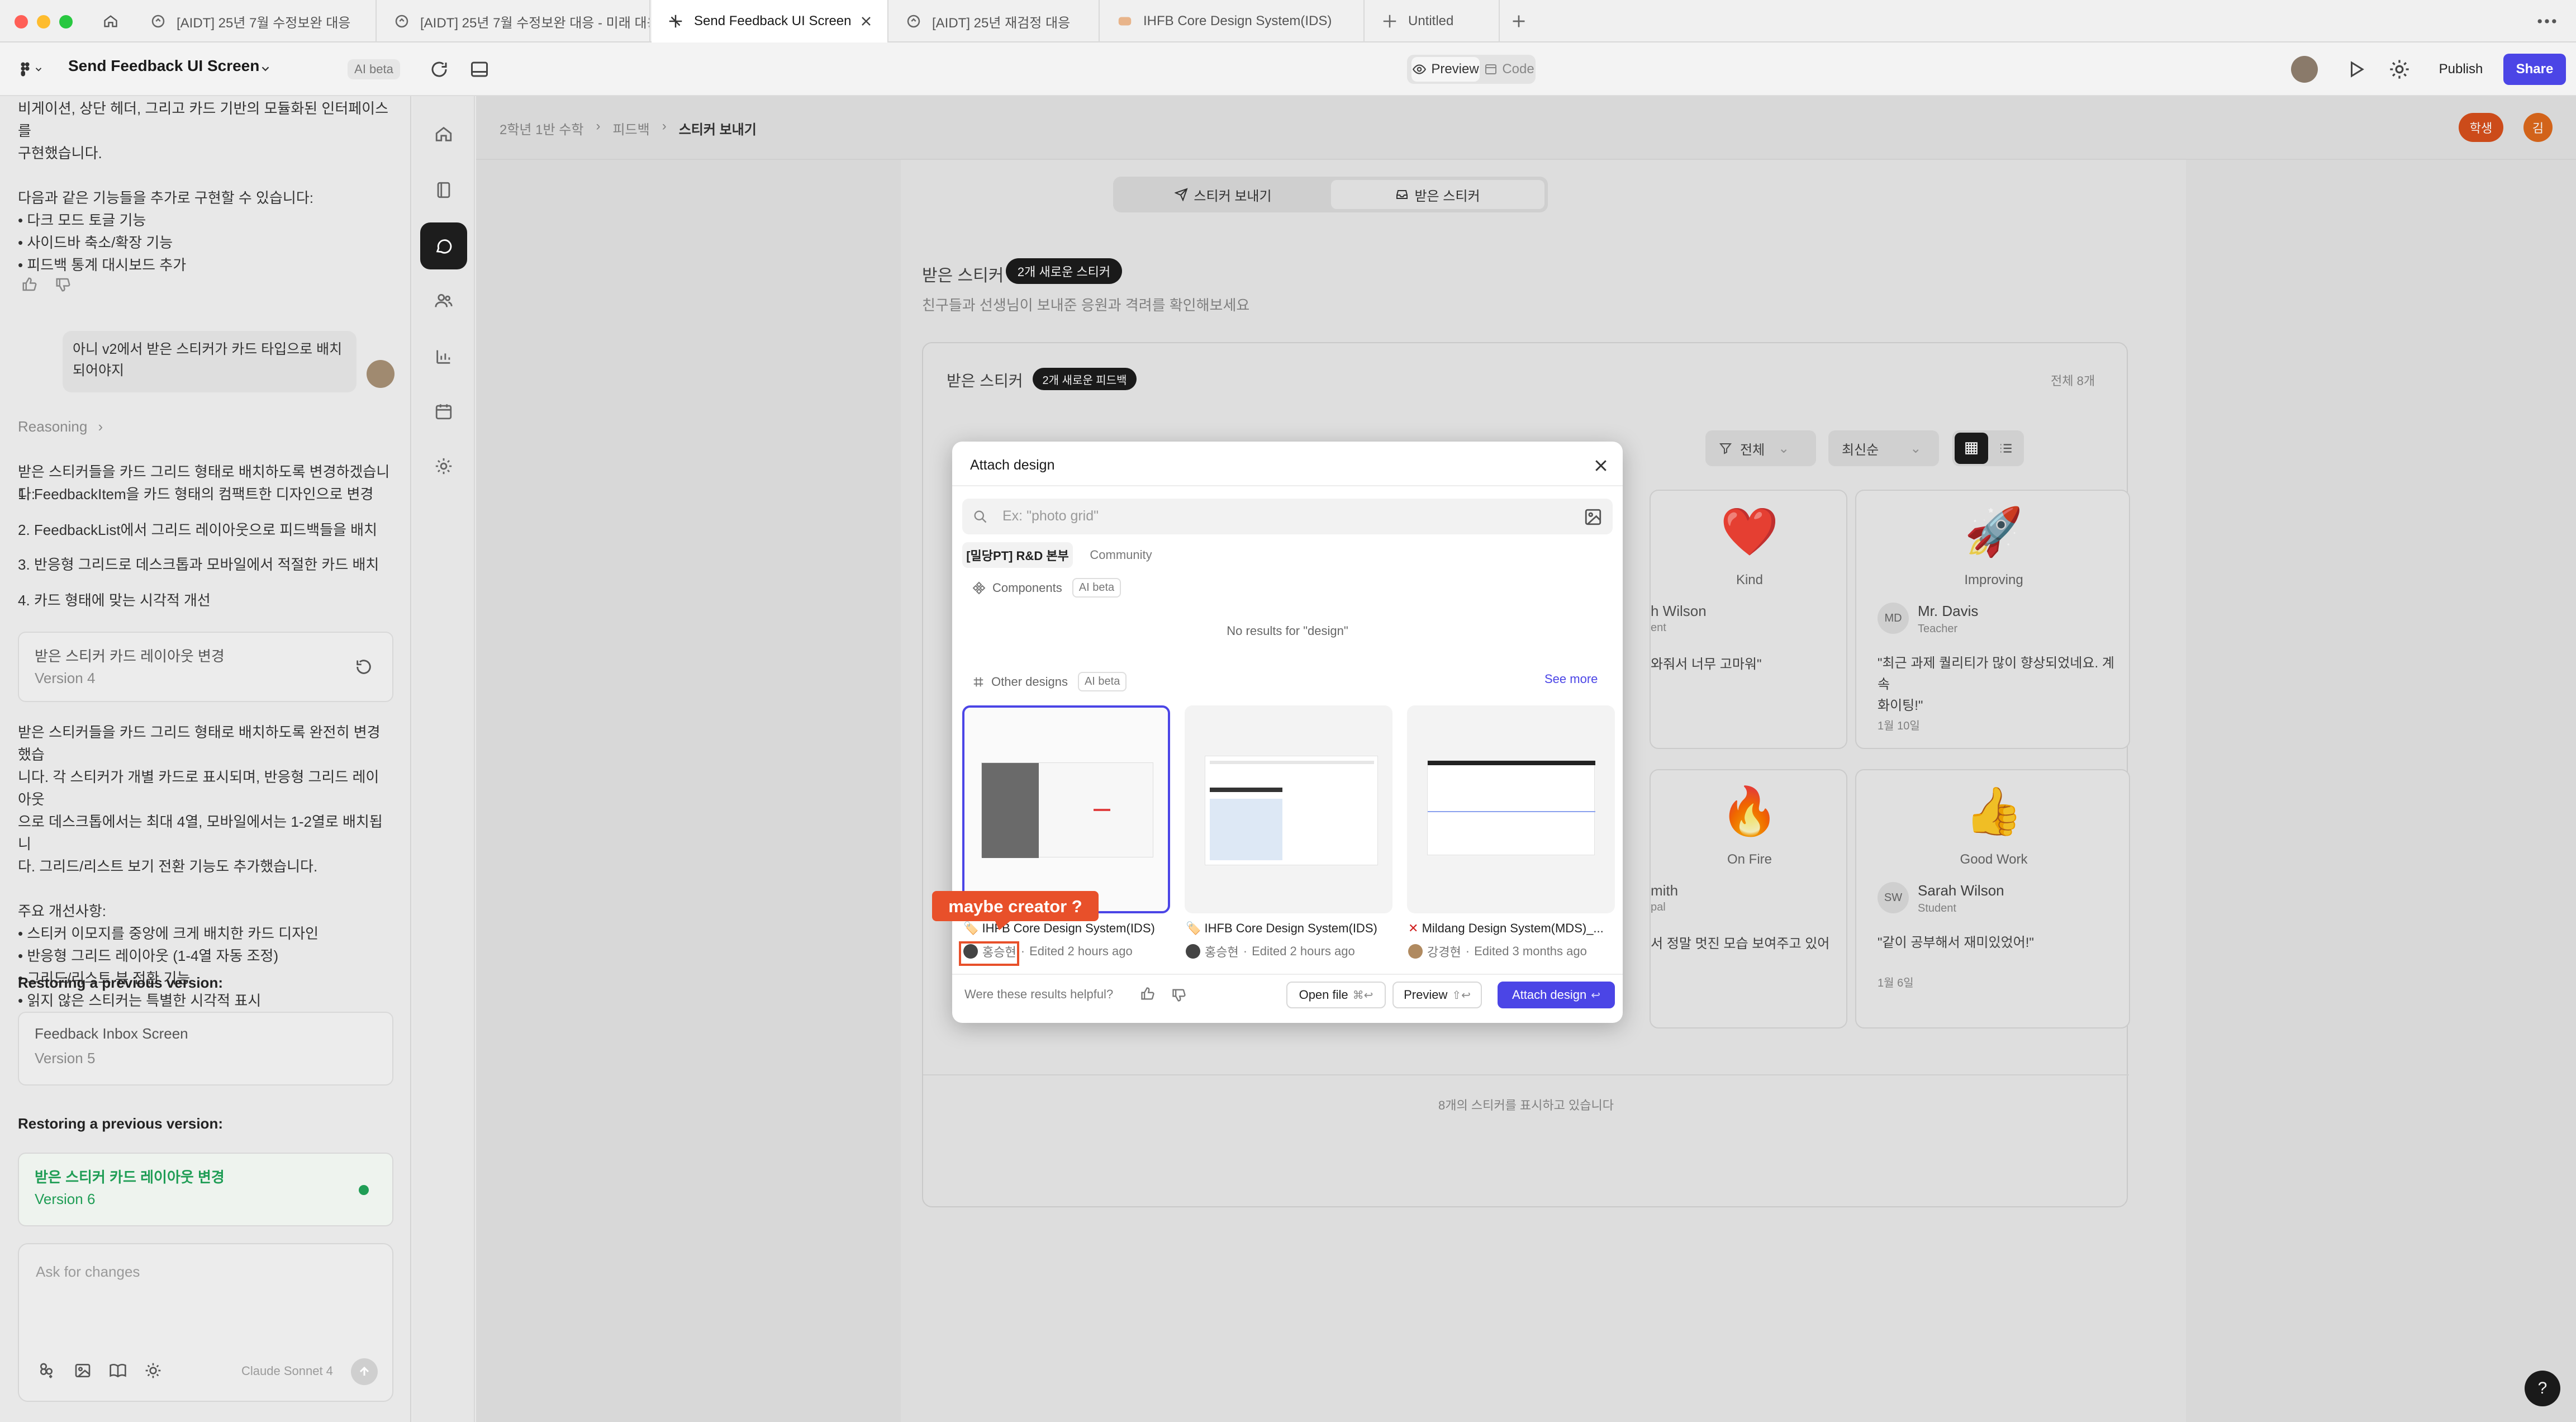 Image resolution: width=2576 pixels, height=1422 pixels. What do you see at coordinates (1030, 681) in the screenshot?
I see `other-designs-label: Other designs` at bounding box center [1030, 681].